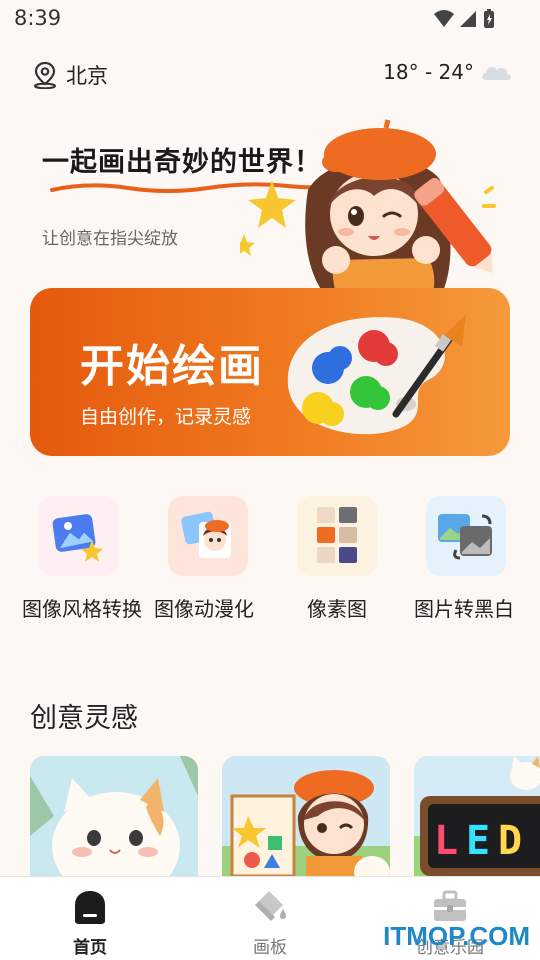 Image resolution: width=540 pixels, height=960 pixels. What do you see at coordinates (110, 239) in the screenshot?
I see `hero-subtitle: 让创意在指尖绽放` at bounding box center [110, 239].